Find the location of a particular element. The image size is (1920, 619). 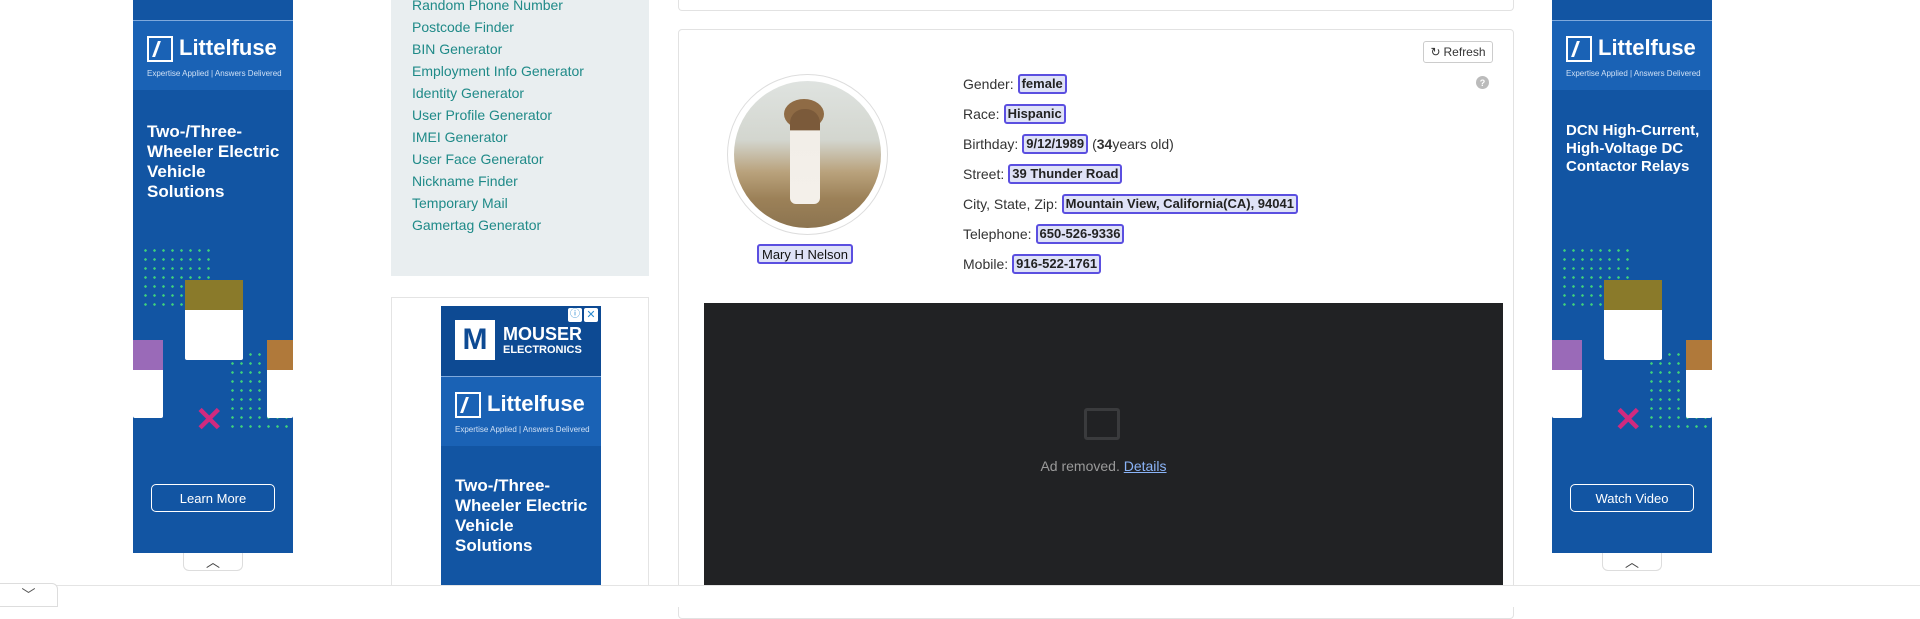

ad-removed-details-link: Details is located at coordinates (1145, 466).